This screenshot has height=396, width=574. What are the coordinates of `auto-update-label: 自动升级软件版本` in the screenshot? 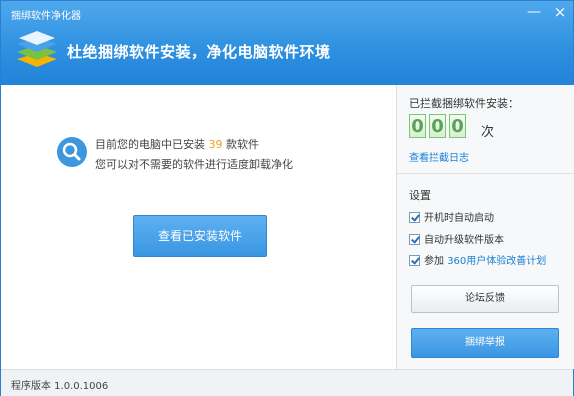 It's located at (464, 240).